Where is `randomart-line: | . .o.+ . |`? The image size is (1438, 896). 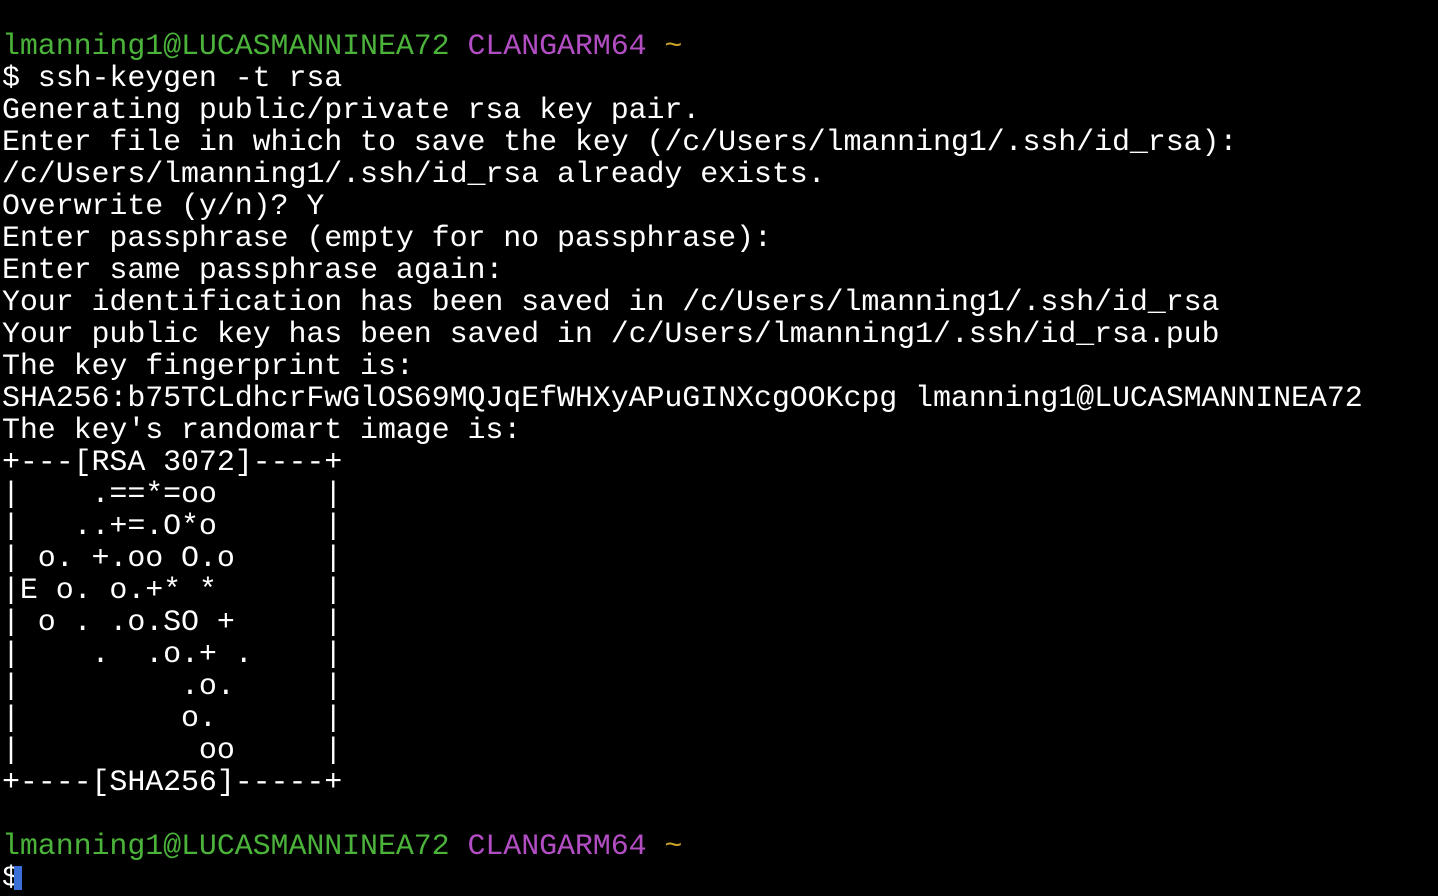
randomart-line: | . .o.+ . | is located at coordinates (172, 655).